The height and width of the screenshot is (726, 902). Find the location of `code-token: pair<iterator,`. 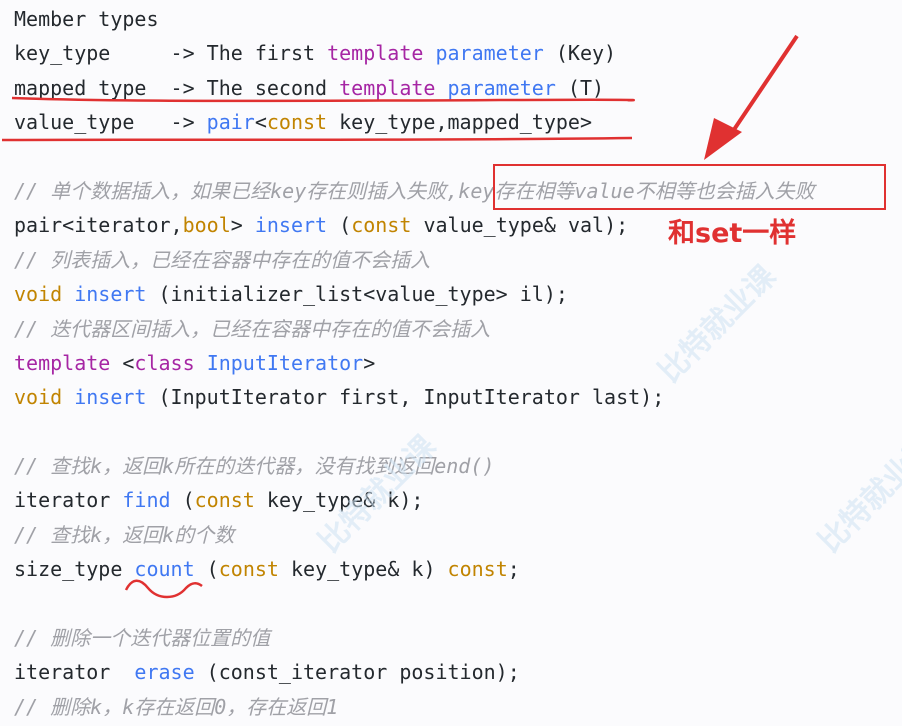

code-token: pair<iterator, is located at coordinates (98, 225).